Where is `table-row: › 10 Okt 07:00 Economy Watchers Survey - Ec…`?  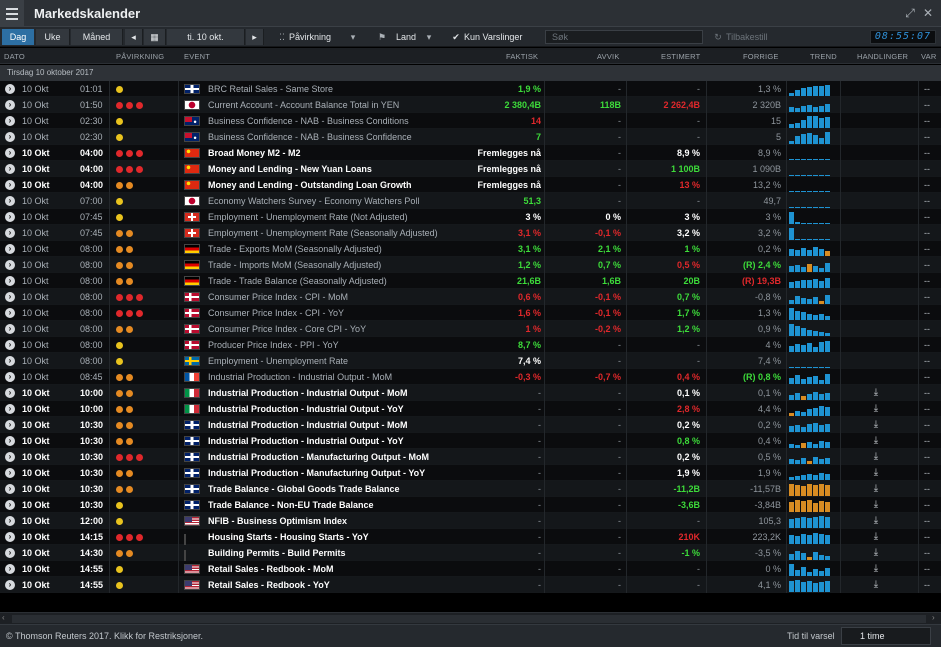
table-row: › 10 Okt 07:00 Economy Watchers Survey - Ec… is located at coordinates (470, 201).